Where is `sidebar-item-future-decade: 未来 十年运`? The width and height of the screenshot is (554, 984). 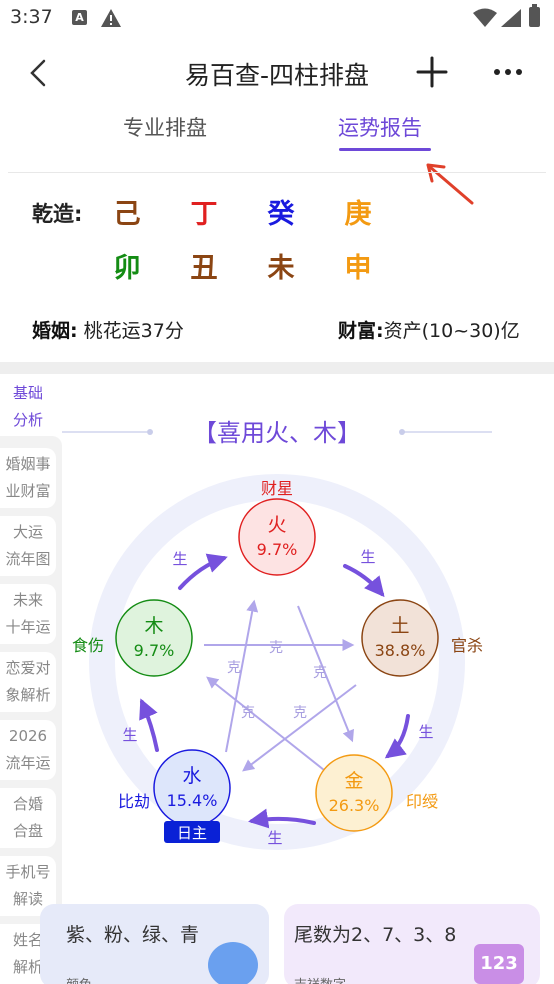 sidebar-item-future-decade: 未来 十年运 is located at coordinates (28, 614).